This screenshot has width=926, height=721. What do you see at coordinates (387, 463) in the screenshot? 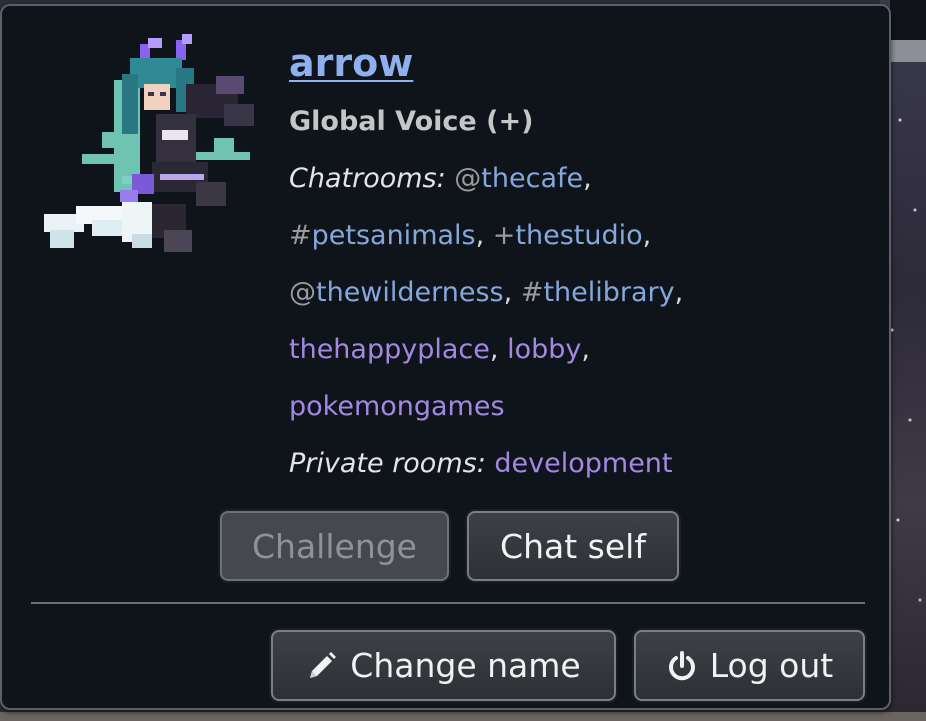
I see `private-rooms-label: Private rooms:` at bounding box center [387, 463].